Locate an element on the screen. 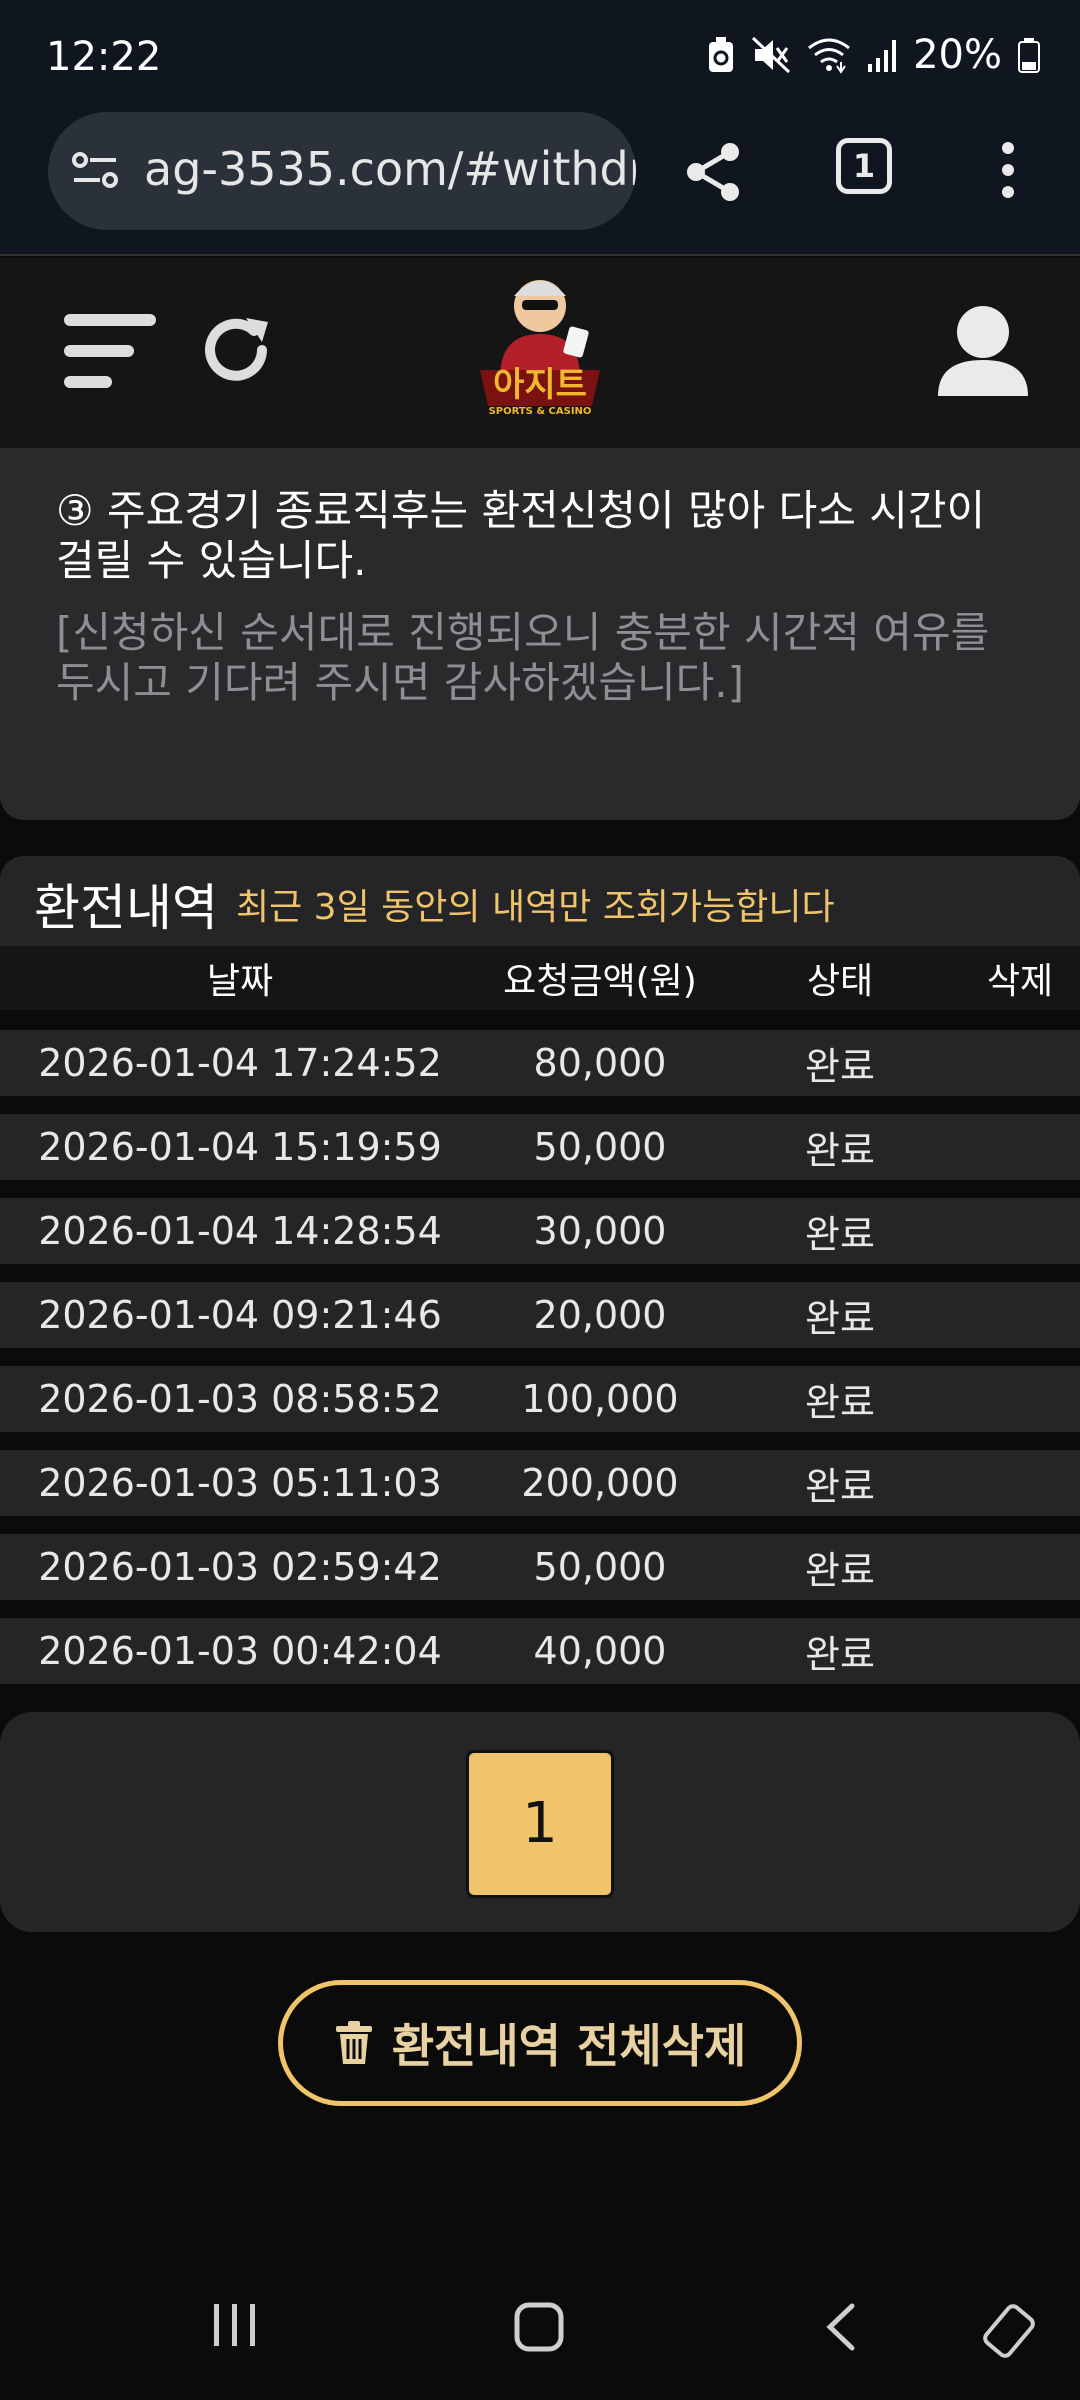  battery-saver-icon is located at coordinates (721, 54).